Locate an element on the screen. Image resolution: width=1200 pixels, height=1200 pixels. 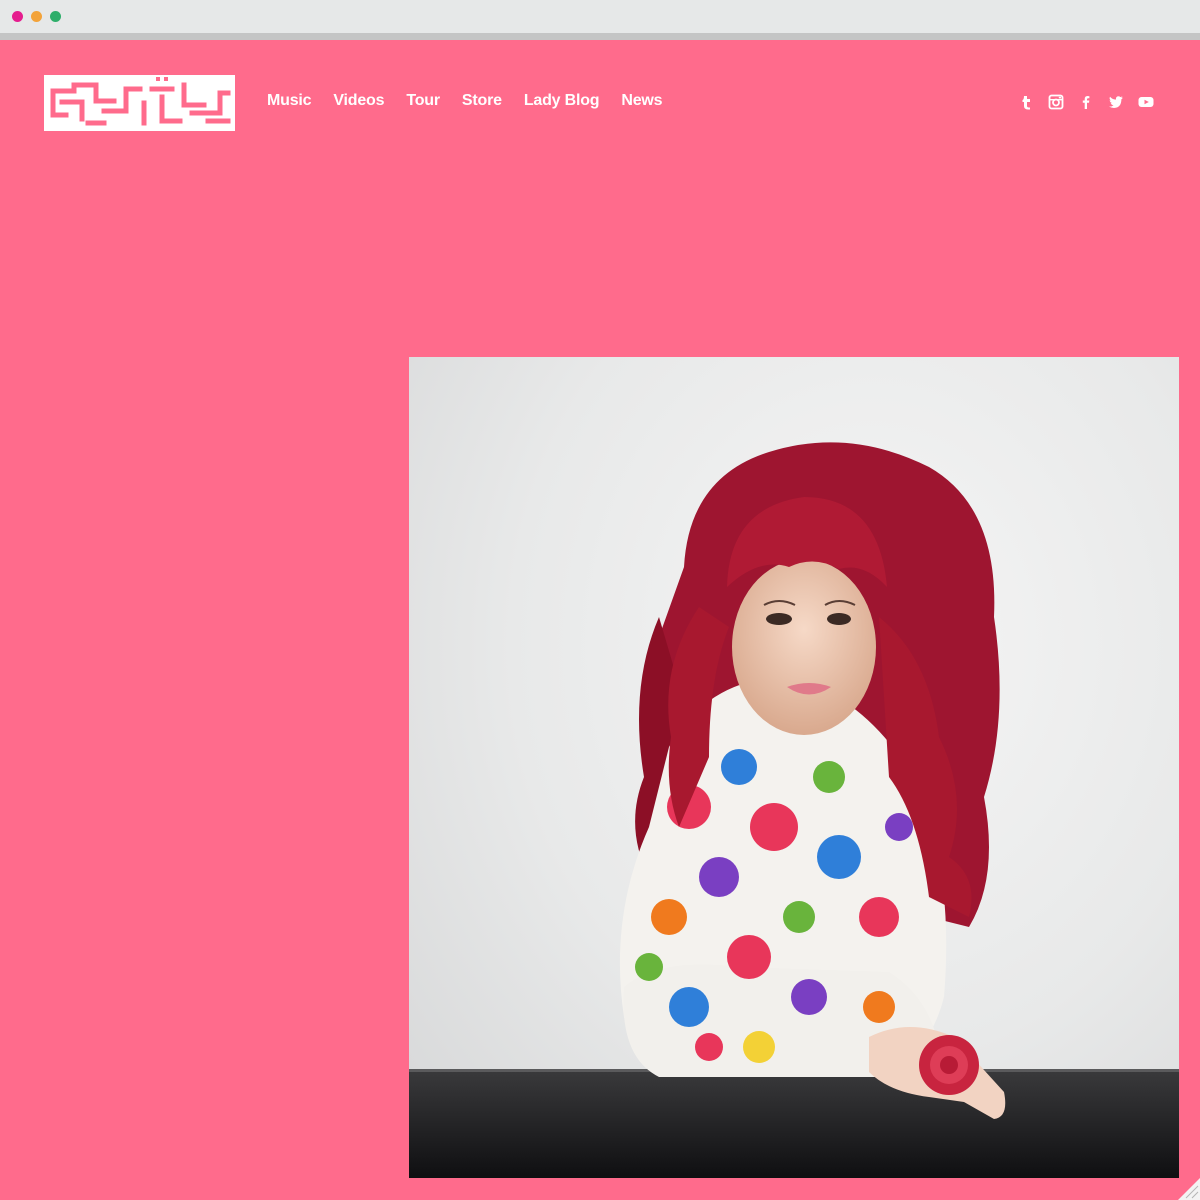
resize-grip-icon is located at coordinates (1189, 1189).